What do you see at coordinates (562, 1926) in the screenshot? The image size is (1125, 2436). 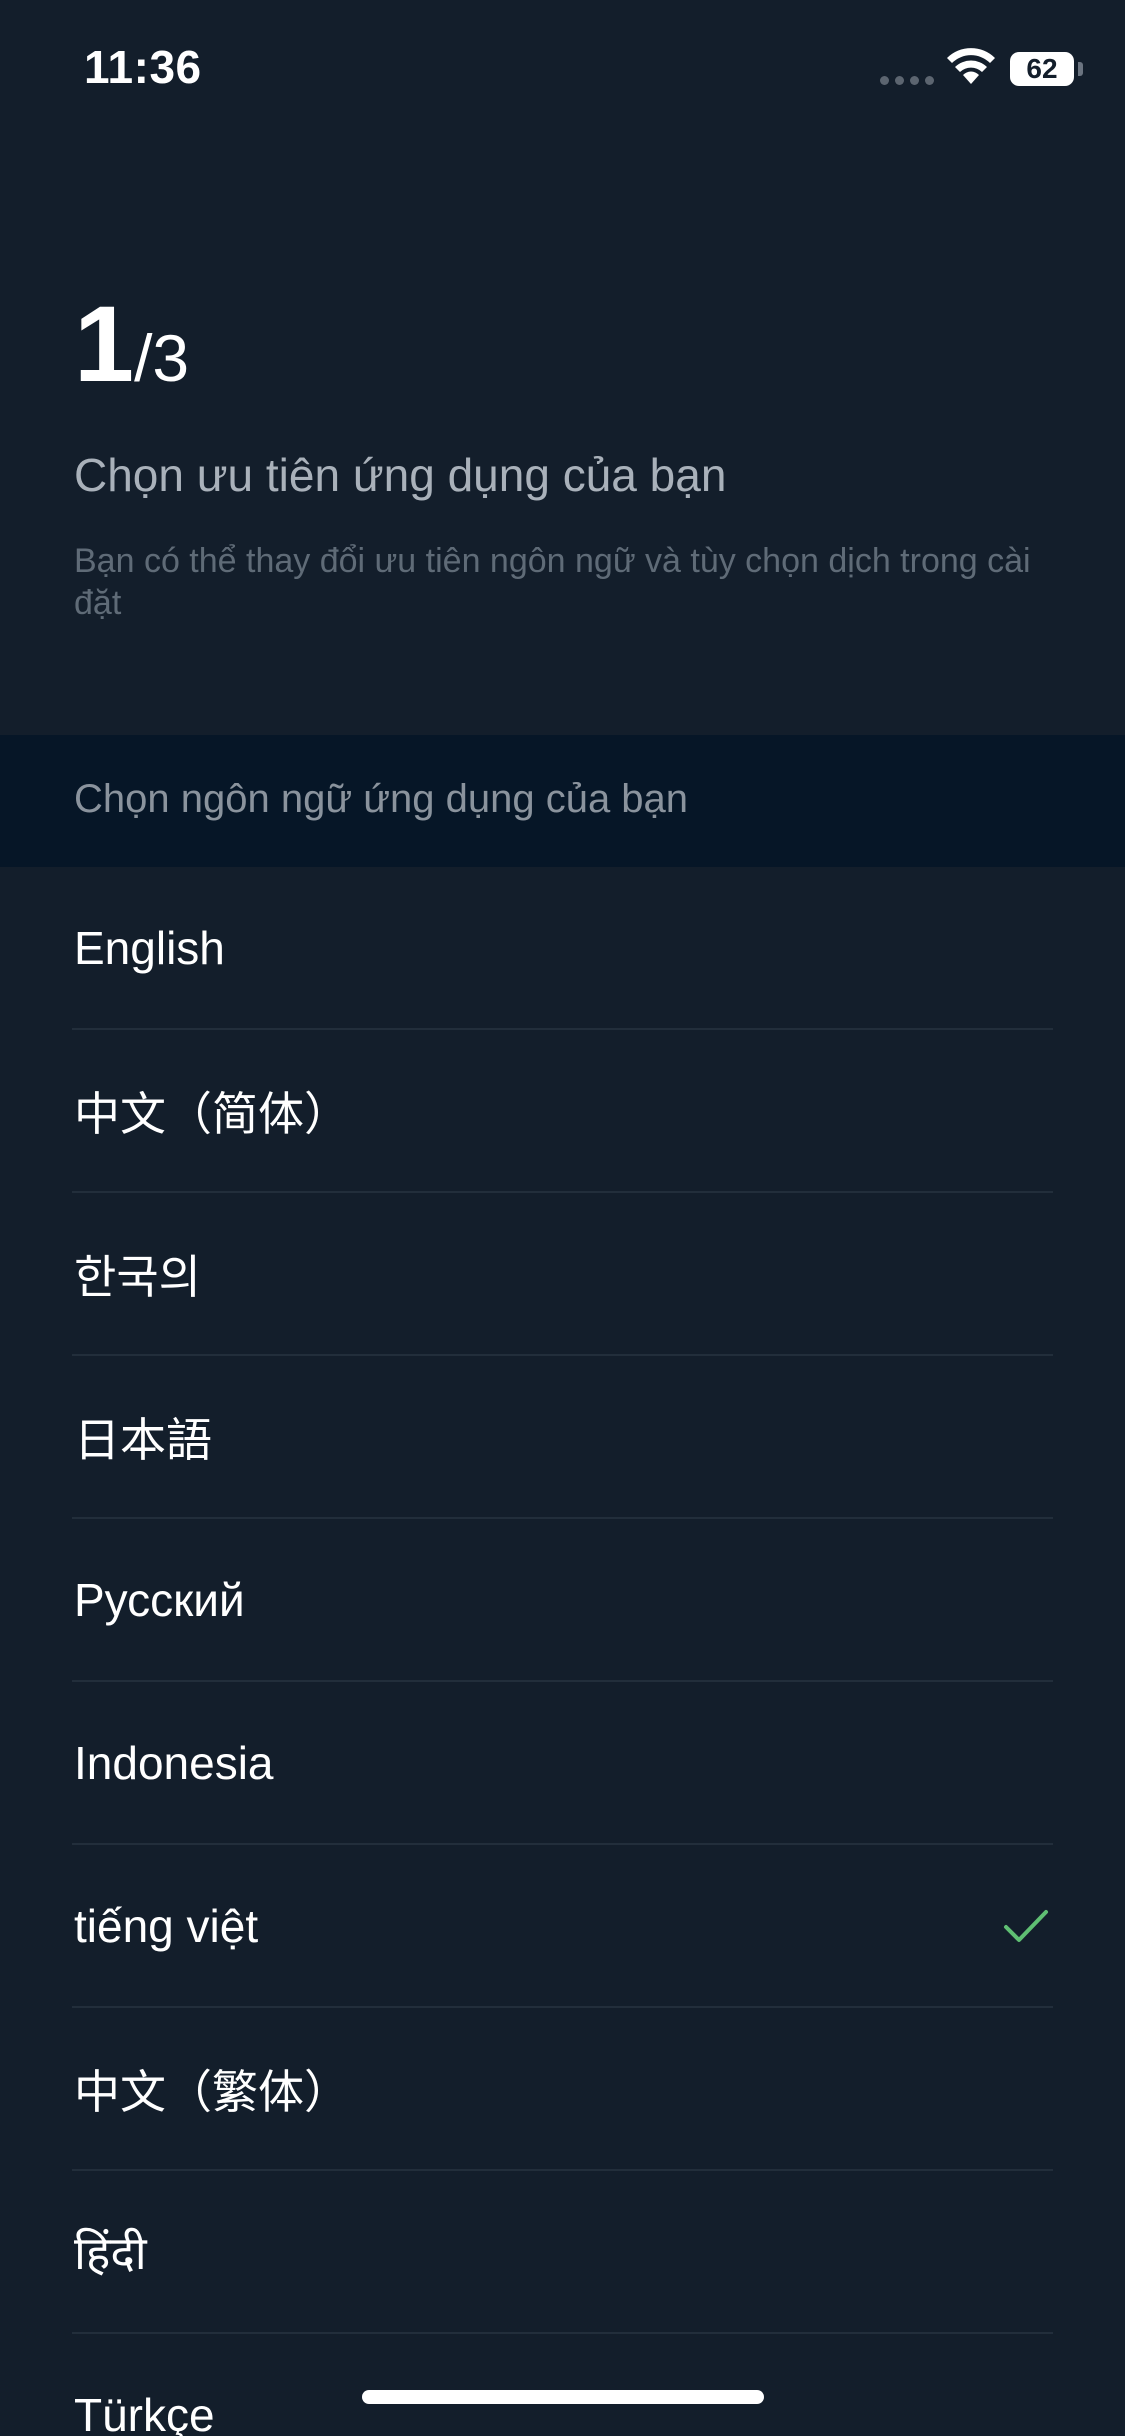 I see `language-item-vietnamese: tiếng việt` at bounding box center [562, 1926].